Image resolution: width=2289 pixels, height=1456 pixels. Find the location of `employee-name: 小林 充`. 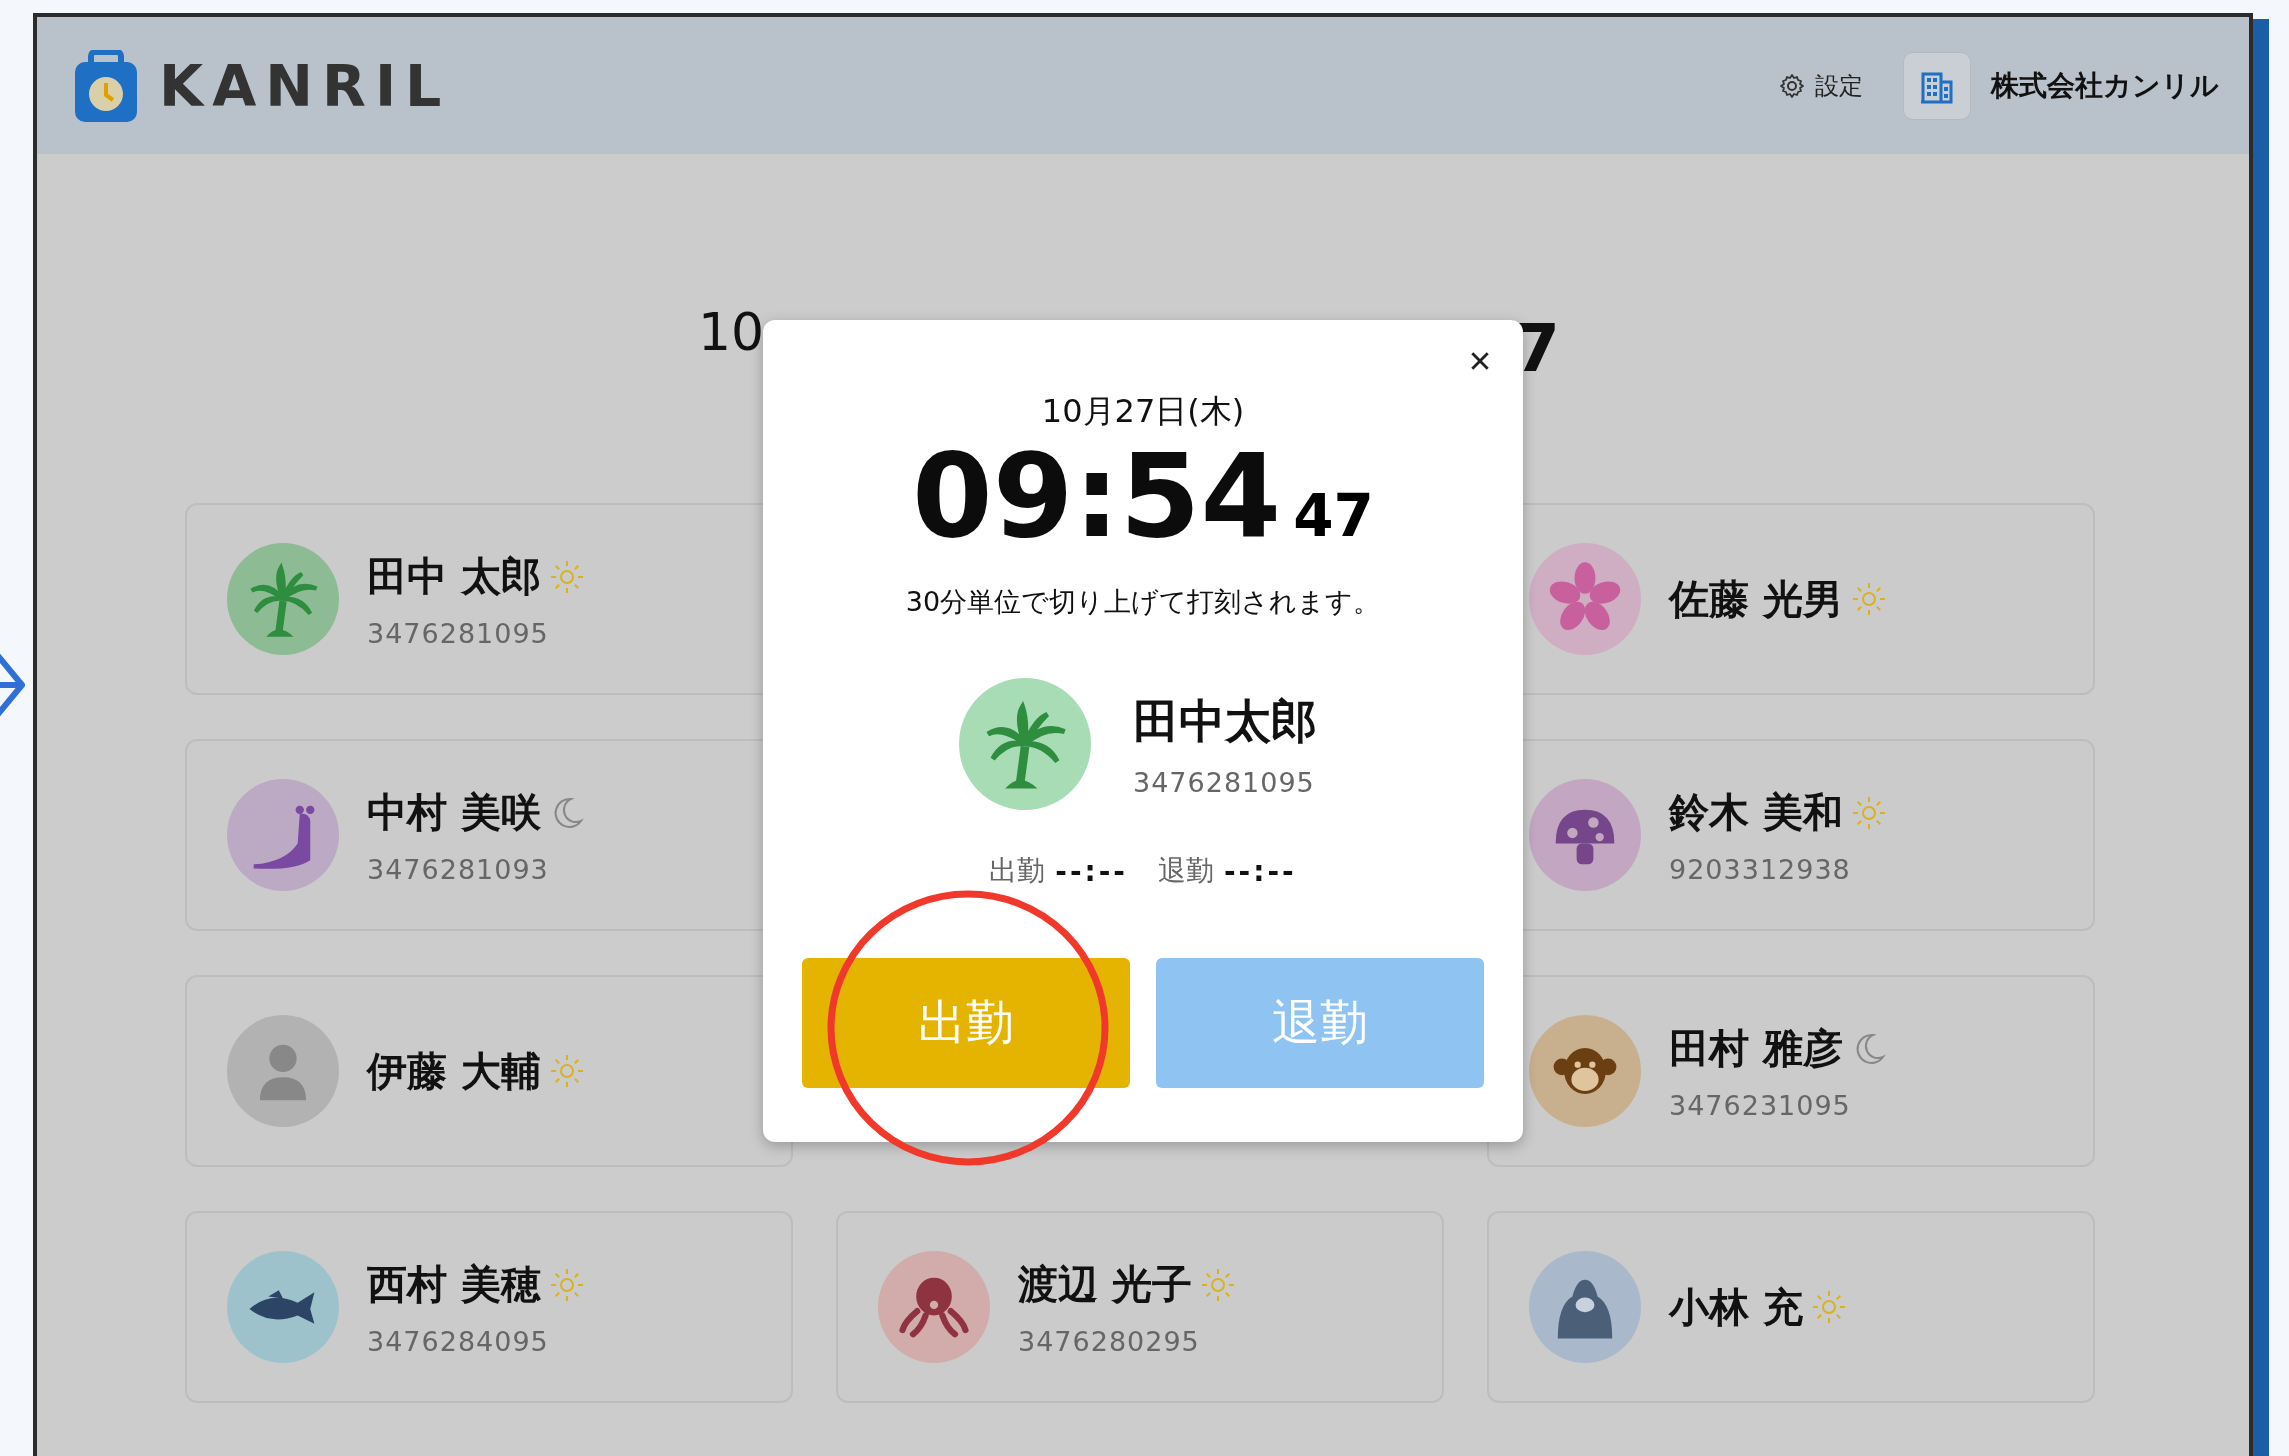

employee-name: 小林 充 is located at coordinates (1736, 1307).